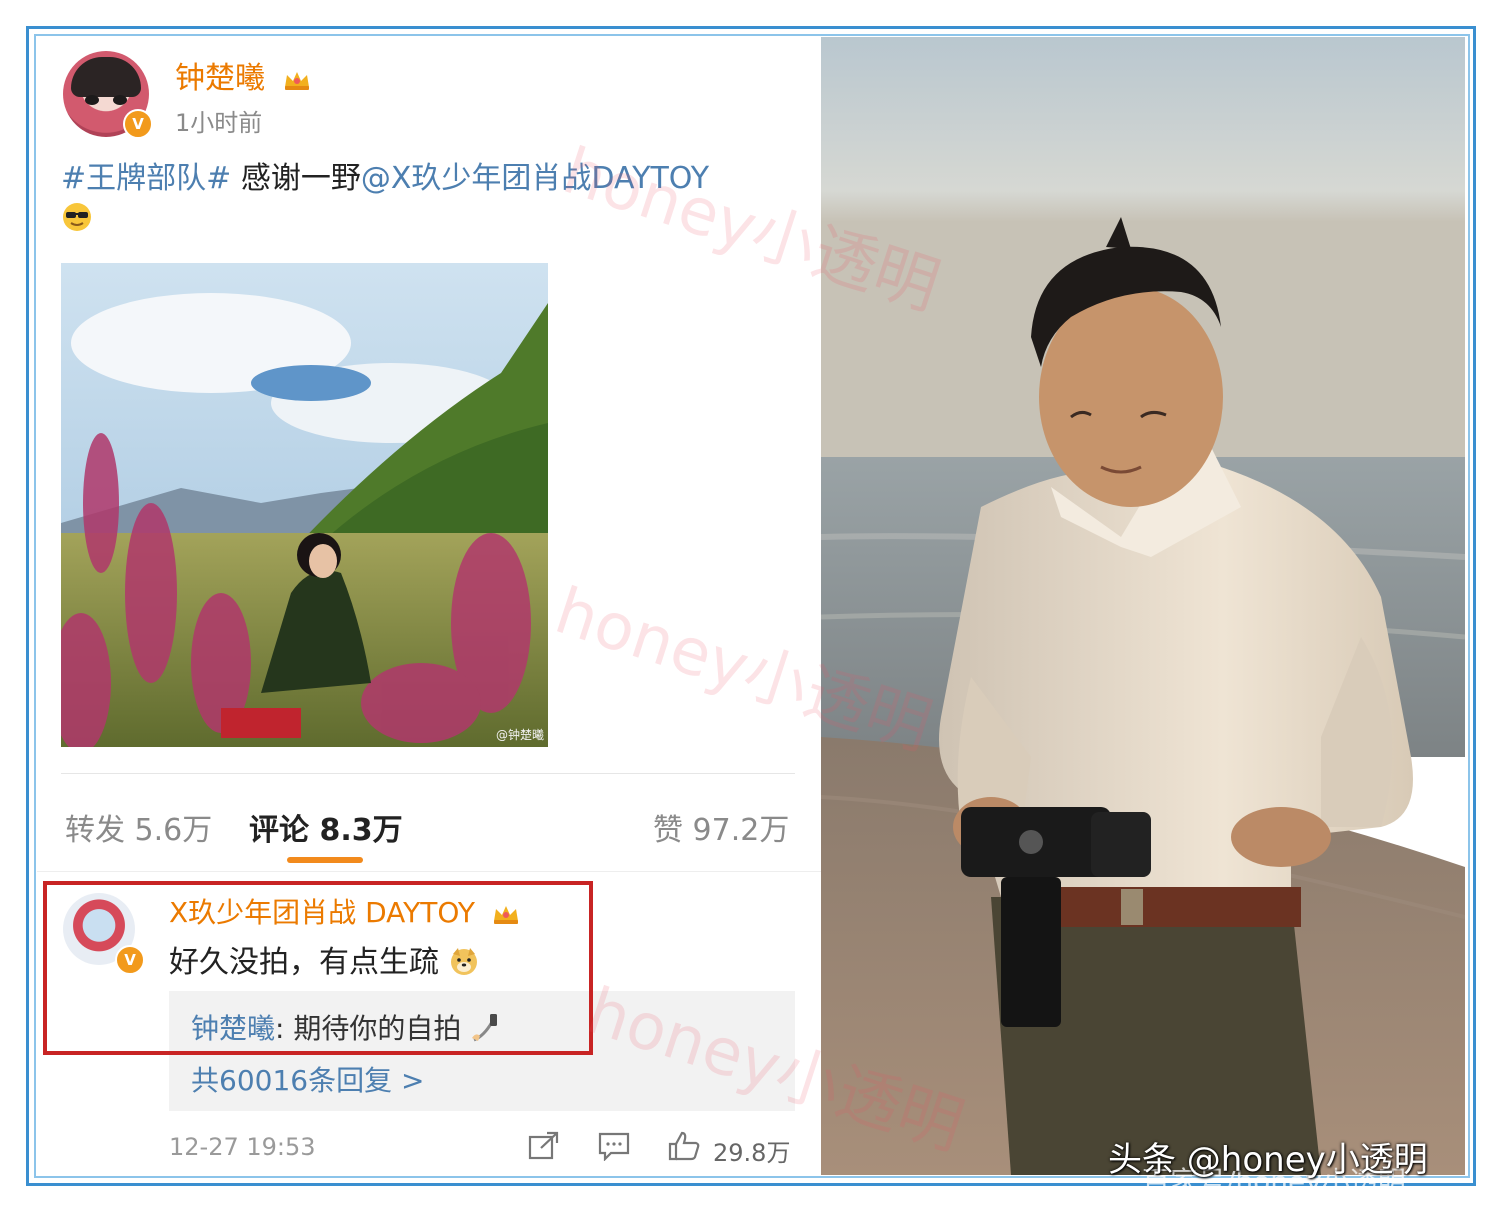 Image resolution: width=1500 pixels, height=1211 pixels. What do you see at coordinates (77, 217) in the screenshot?
I see `sunglasses-emoji` at bounding box center [77, 217].